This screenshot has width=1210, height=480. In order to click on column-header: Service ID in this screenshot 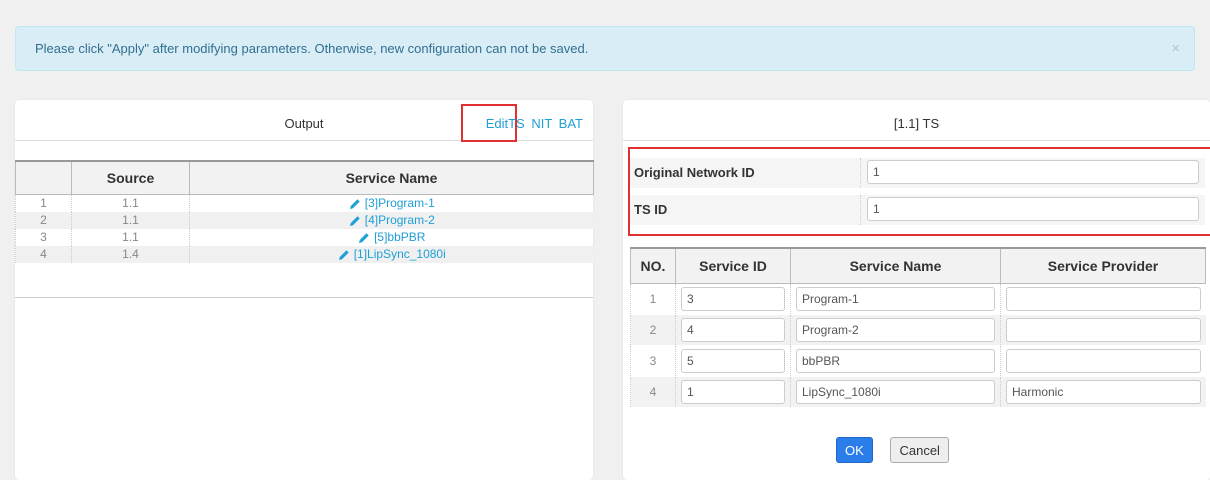, I will do `click(733, 265)`.